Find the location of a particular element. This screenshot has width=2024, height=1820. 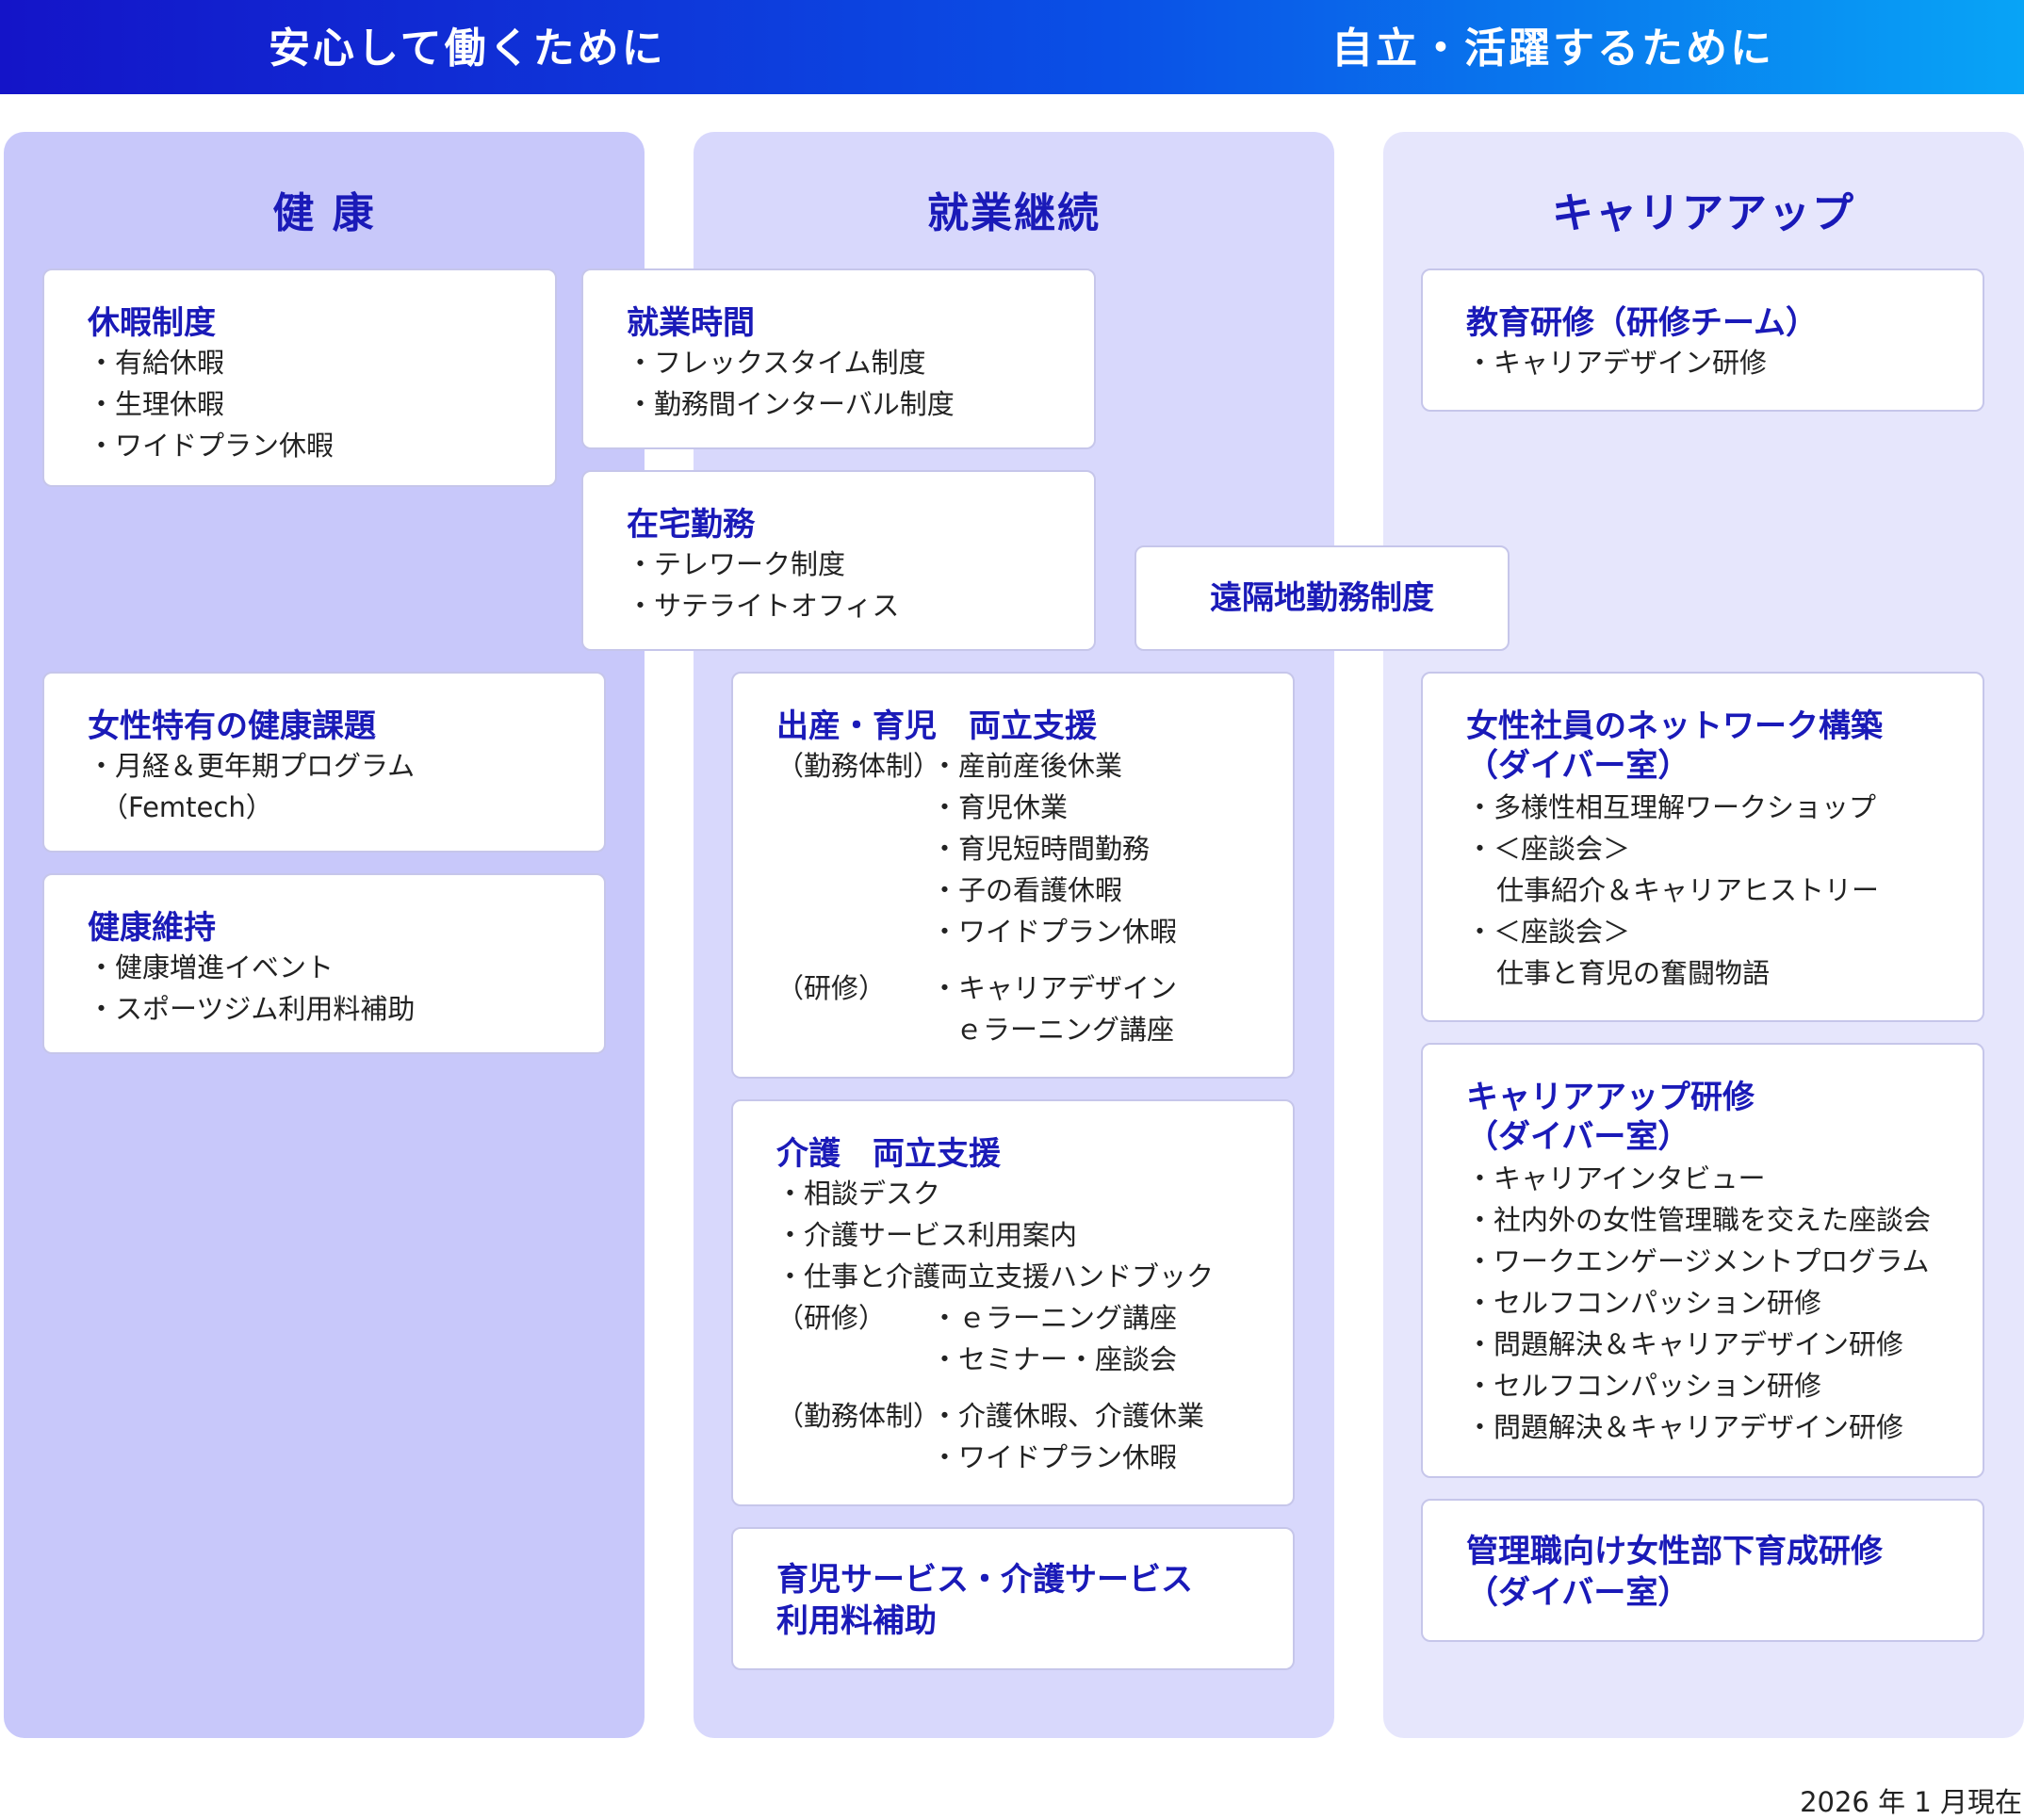

banner-right-heading: 自立・活躍するために is located at coordinates (1553, 48).